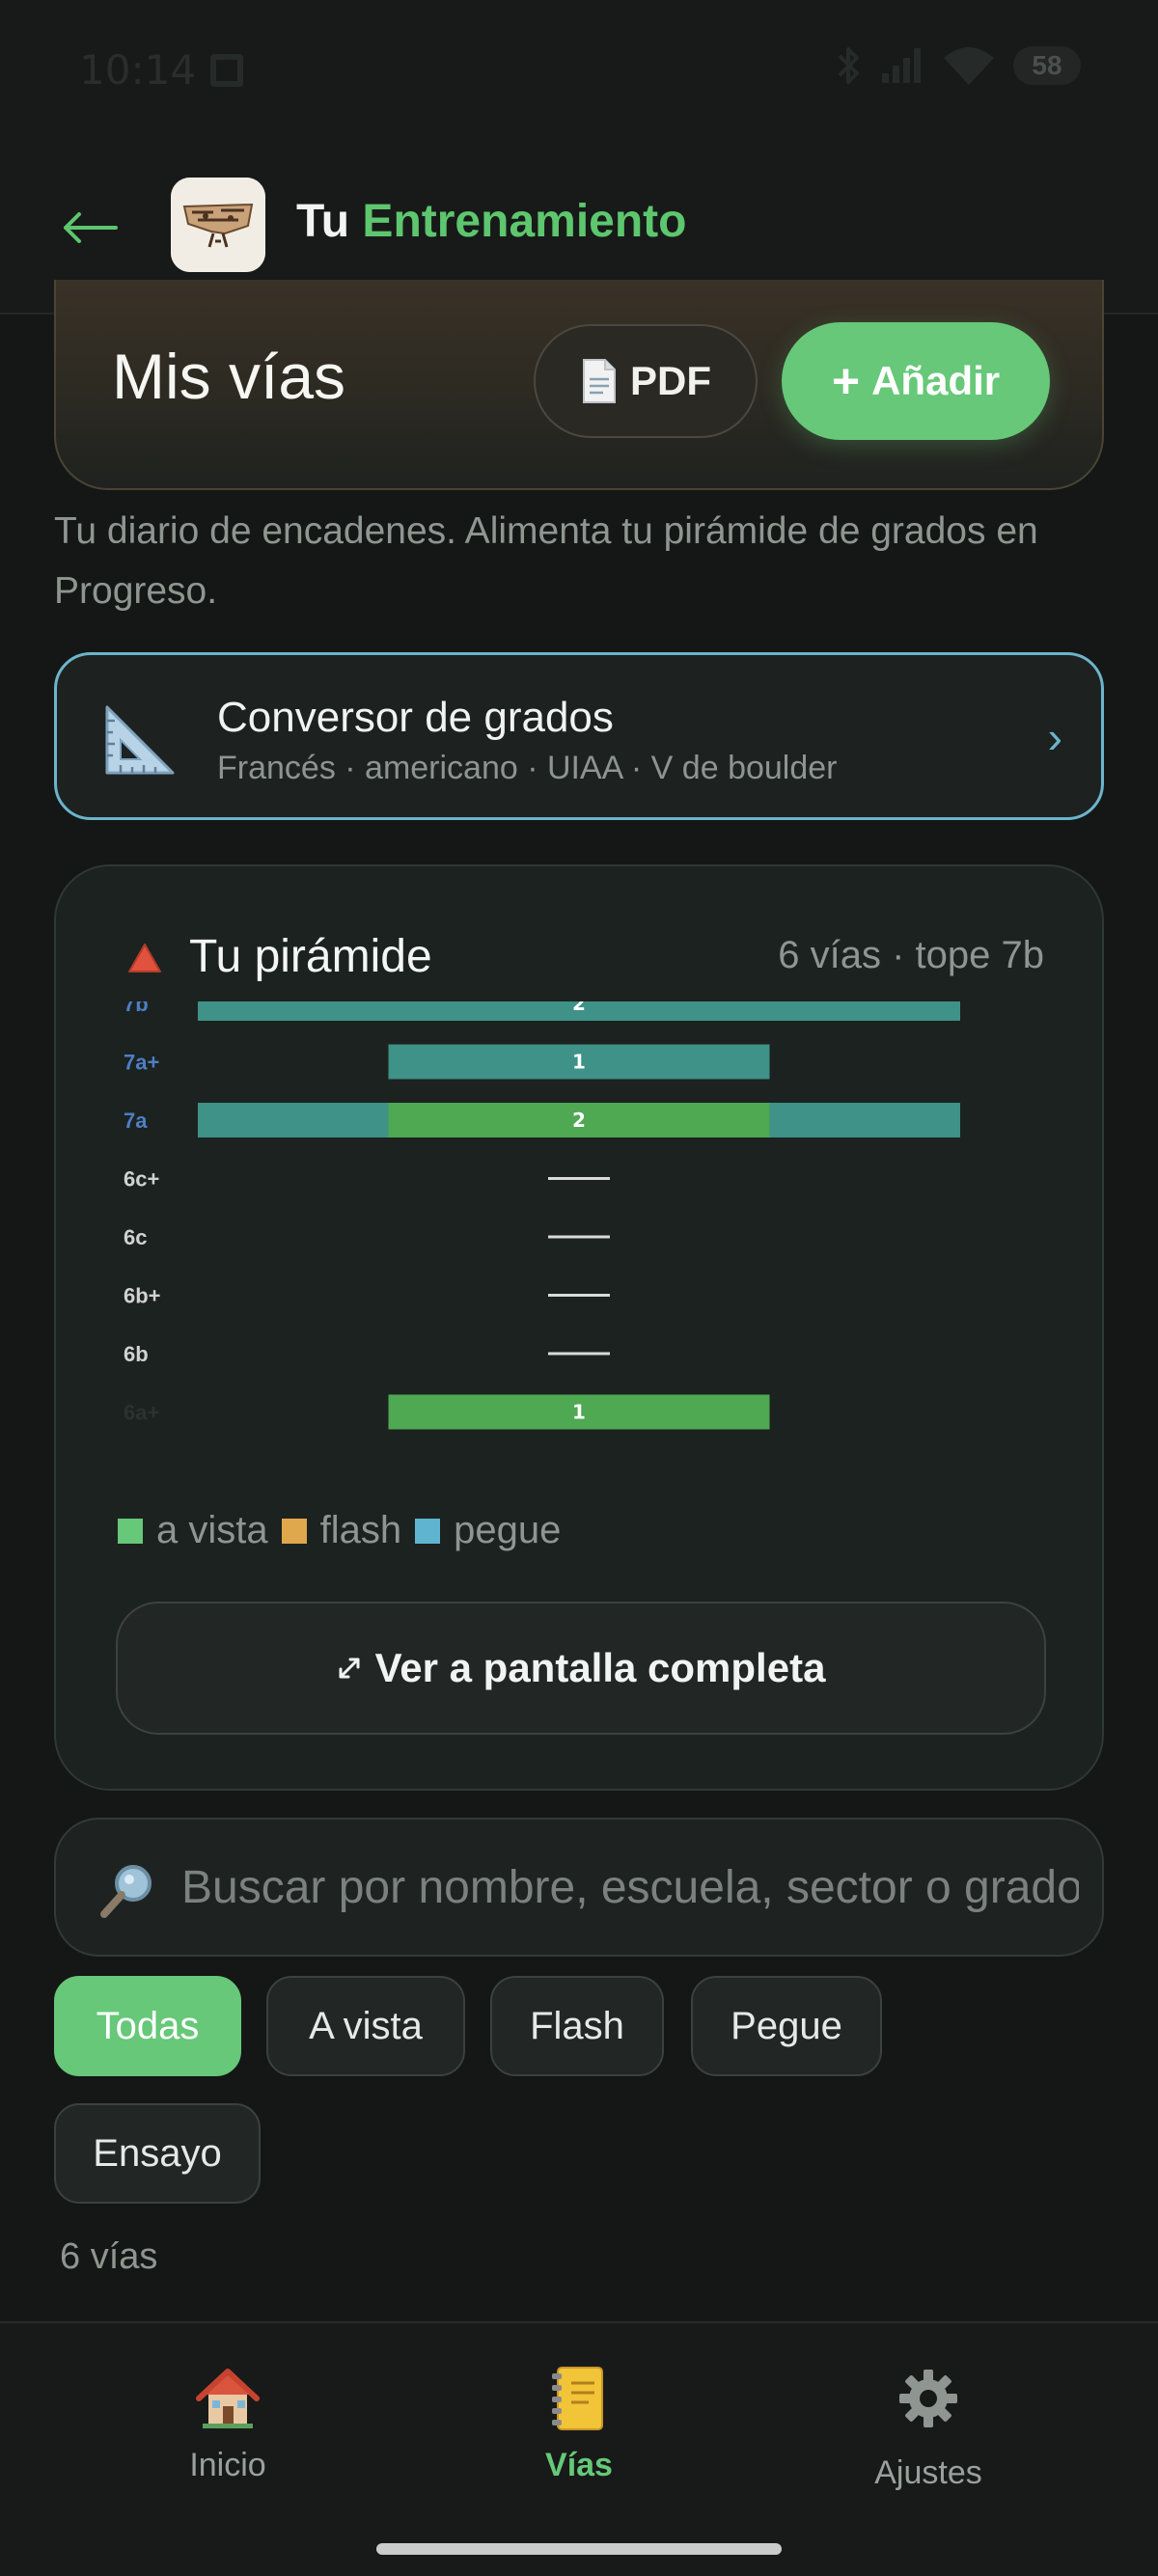 This screenshot has width=1158, height=2576. I want to click on grade-label: 6c+, so click(141, 1179).